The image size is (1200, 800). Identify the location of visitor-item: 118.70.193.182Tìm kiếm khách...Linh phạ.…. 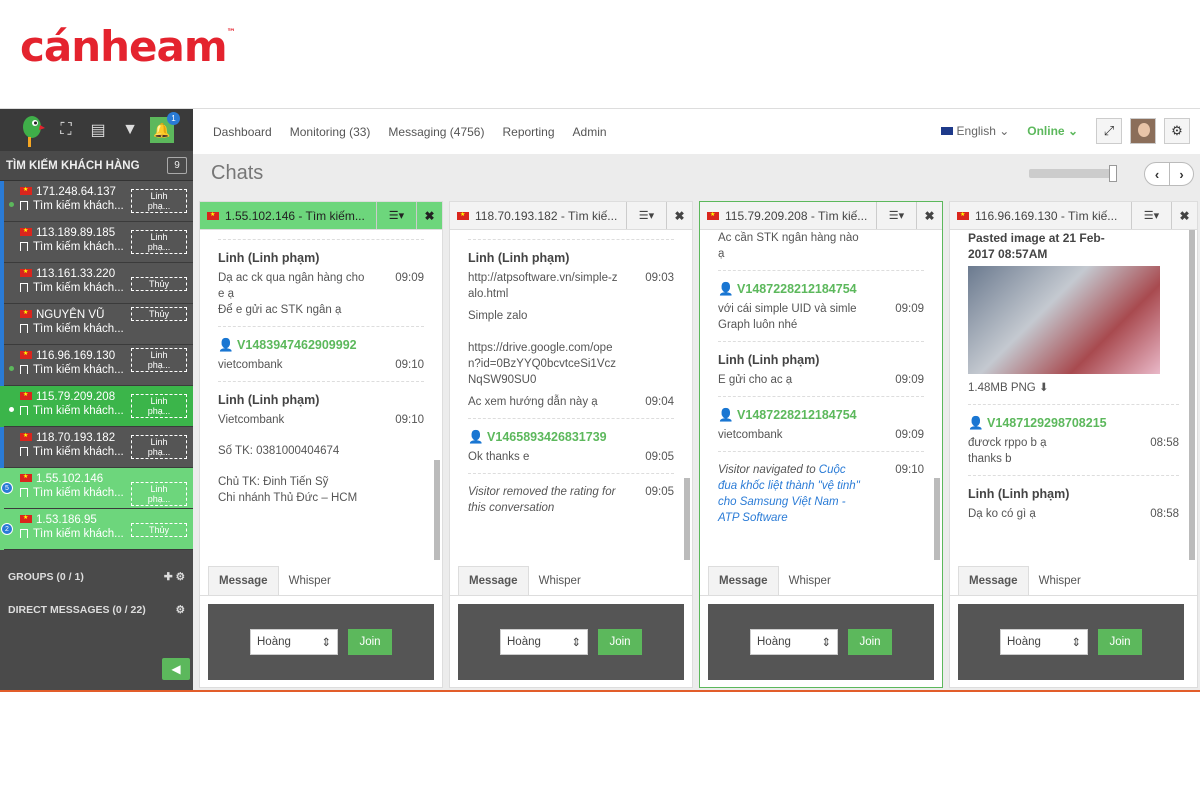
(96, 447).